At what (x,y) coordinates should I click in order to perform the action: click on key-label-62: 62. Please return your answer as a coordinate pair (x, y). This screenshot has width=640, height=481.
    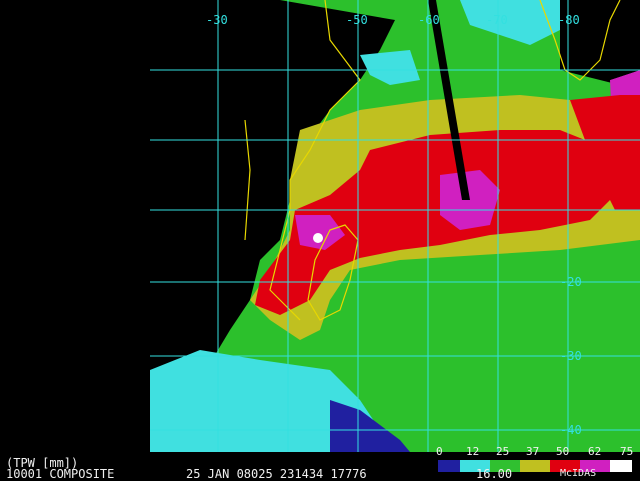
    Looking at the image, I should click on (595, 451).